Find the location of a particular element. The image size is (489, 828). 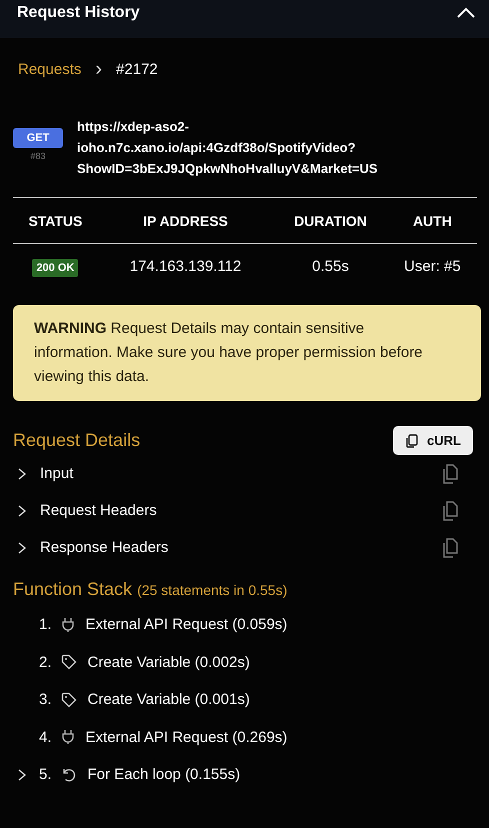

step-label: Create Variable (0.001s) is located at coordinates (169, 699).